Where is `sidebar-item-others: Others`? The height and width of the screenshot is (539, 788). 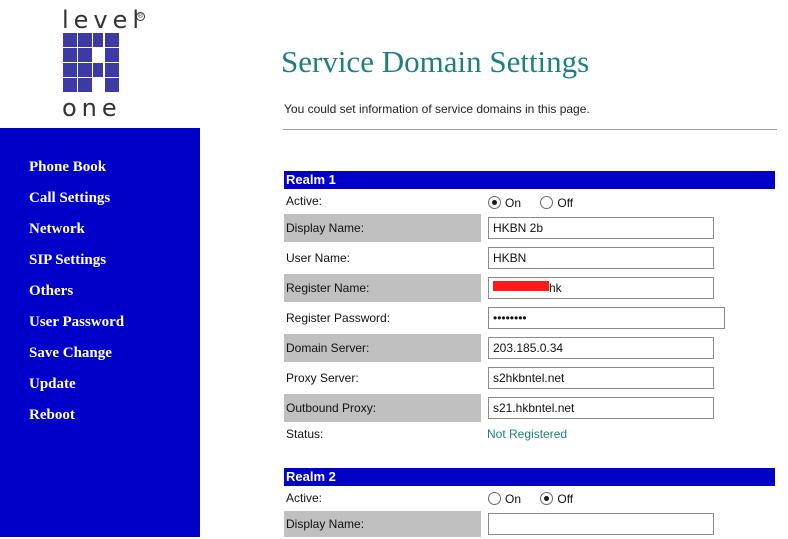 sidebar-item-others: Others is located at coordinates (51, 291).